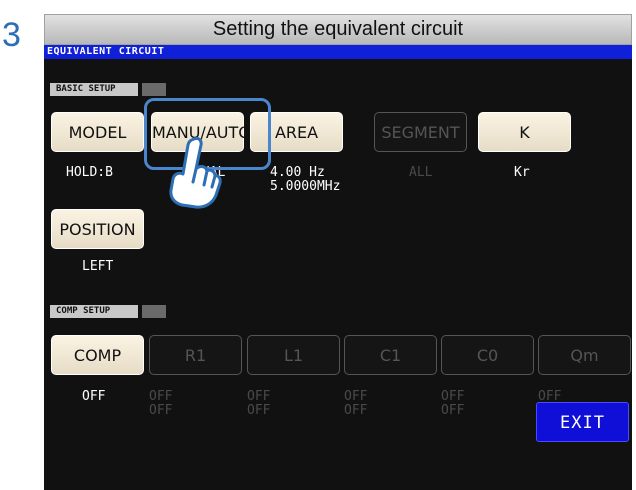 Image resolution: width=636 pixels, height=490 pixels. Describe the element at coordinates (338, 52) in the screenshot. I see `screen-title: EQUIVALENT CIRCUIT` at that location.